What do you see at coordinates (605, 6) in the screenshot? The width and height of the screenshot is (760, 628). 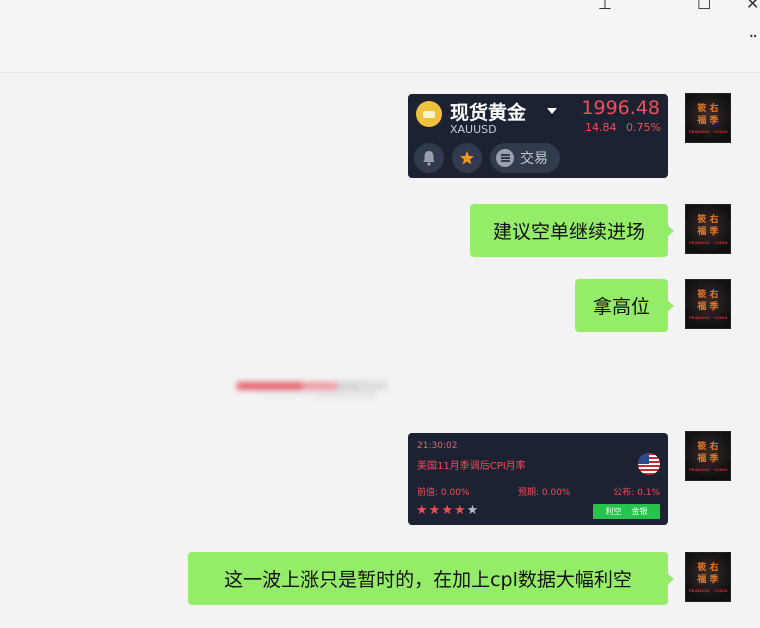 I see `pin-icon: ⊥` at bounding box center [605, 6].